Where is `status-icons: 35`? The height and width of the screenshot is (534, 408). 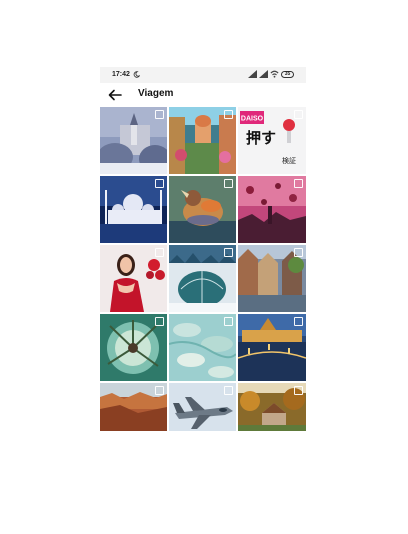 status-icons: 35 is located at coordinates (271, 74).